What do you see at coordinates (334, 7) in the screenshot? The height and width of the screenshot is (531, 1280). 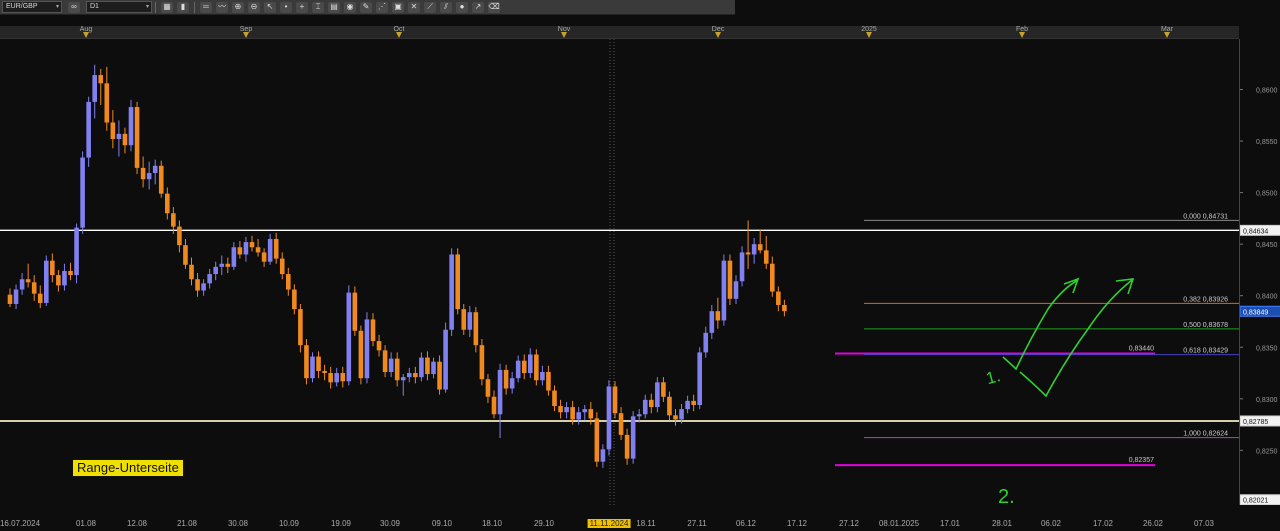 I see `text-icon: ▤` at bounding box center [334, 7].